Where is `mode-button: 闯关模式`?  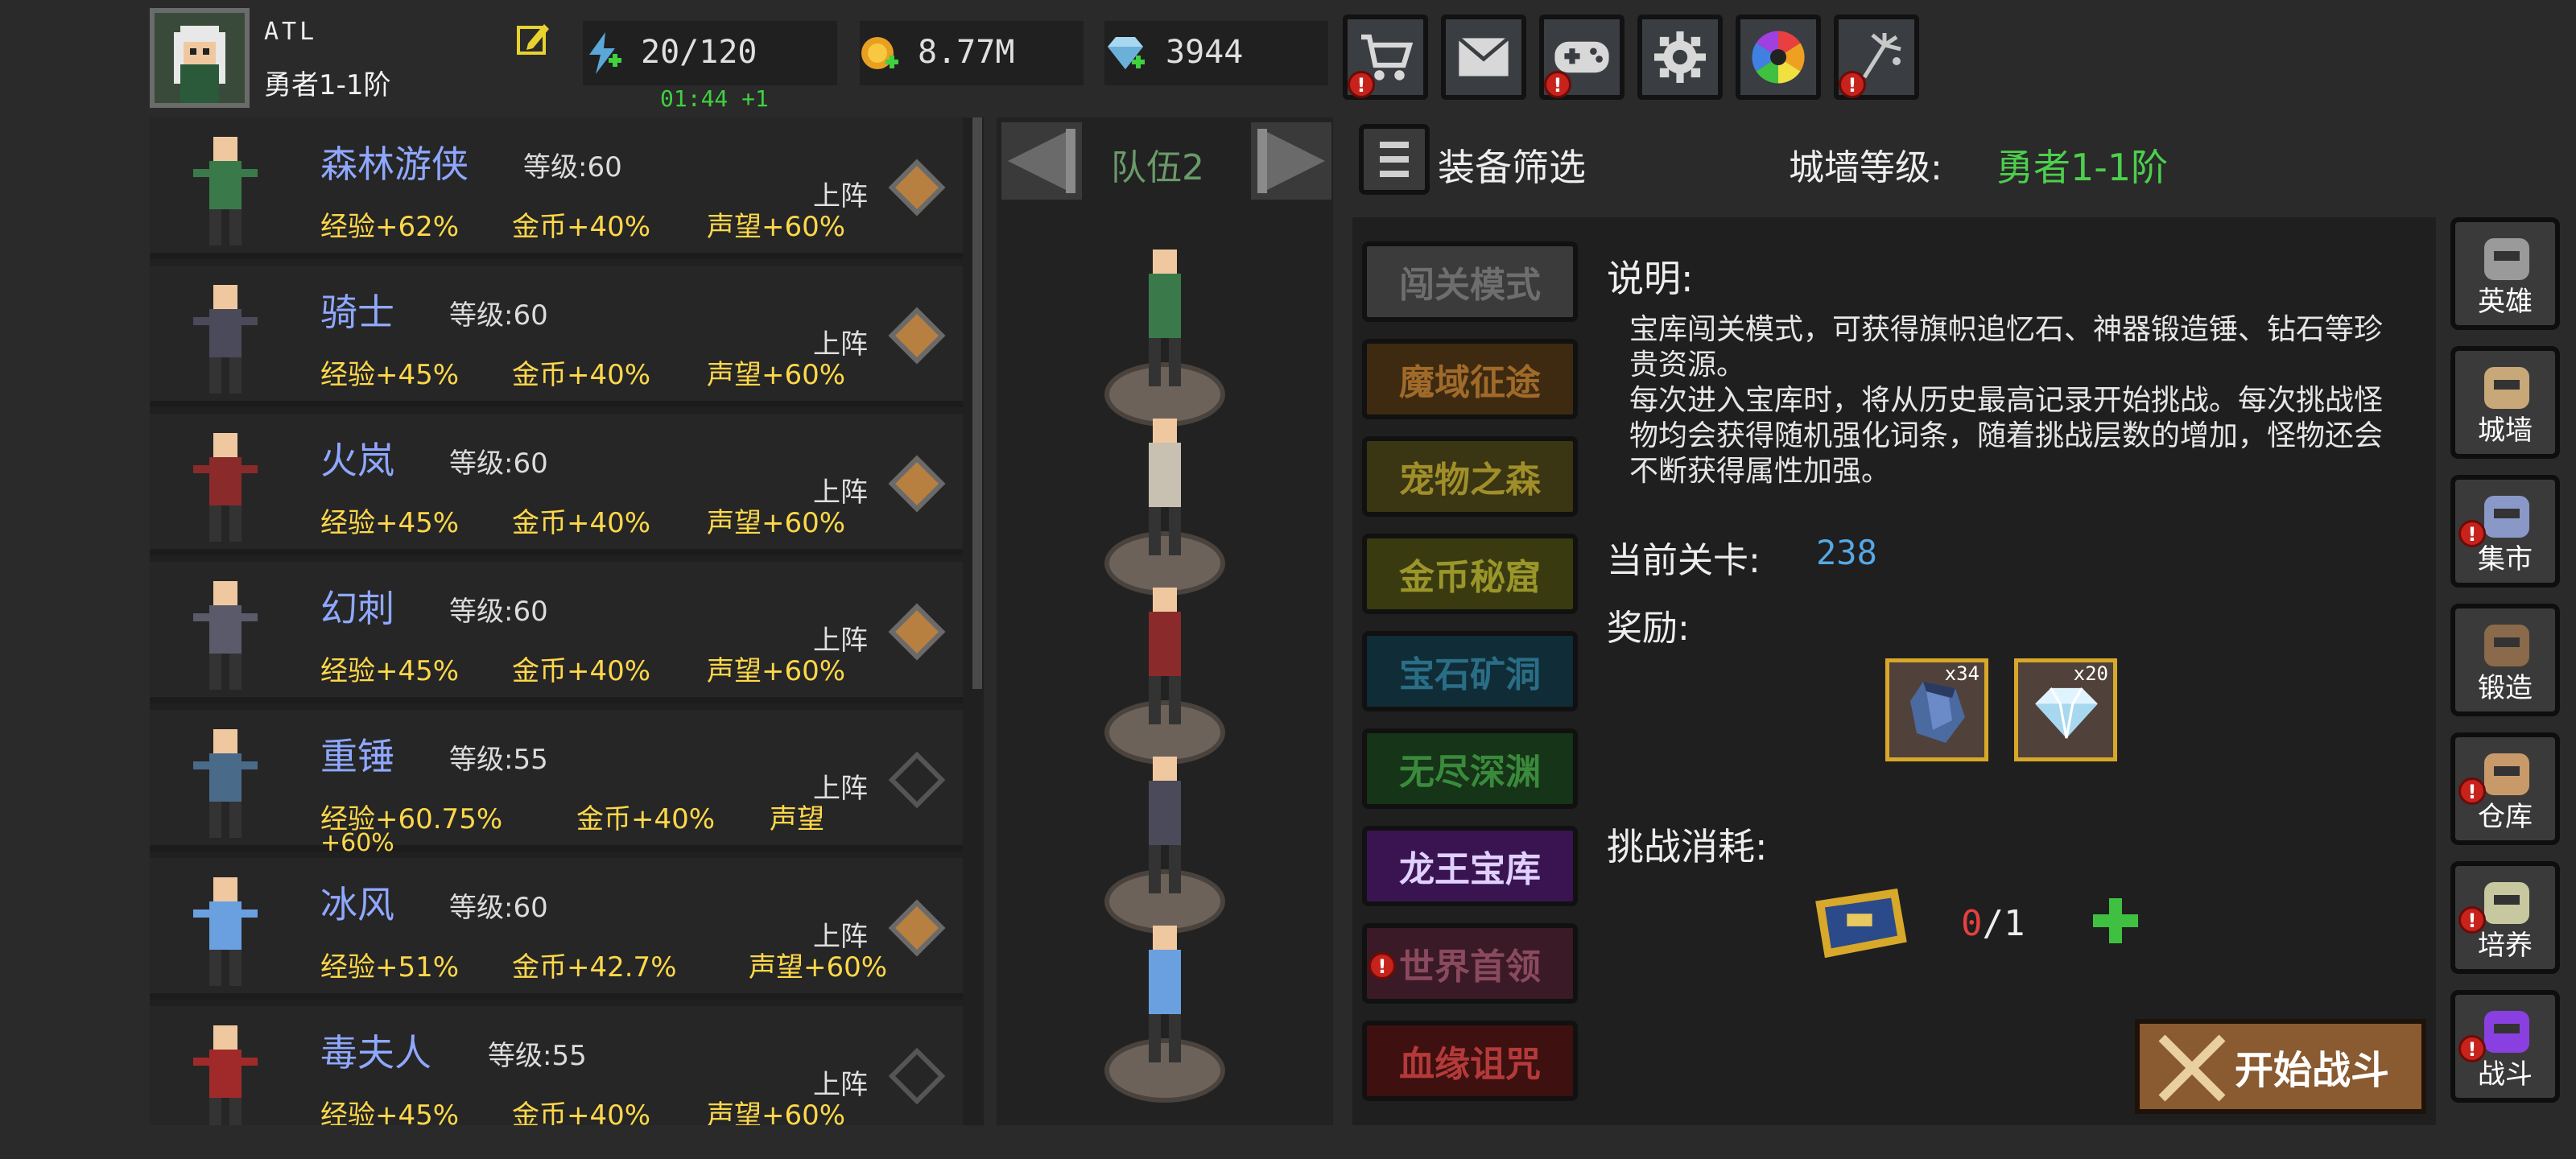
mode-button: 闯关模式 is located at coordinates (1470, 281).